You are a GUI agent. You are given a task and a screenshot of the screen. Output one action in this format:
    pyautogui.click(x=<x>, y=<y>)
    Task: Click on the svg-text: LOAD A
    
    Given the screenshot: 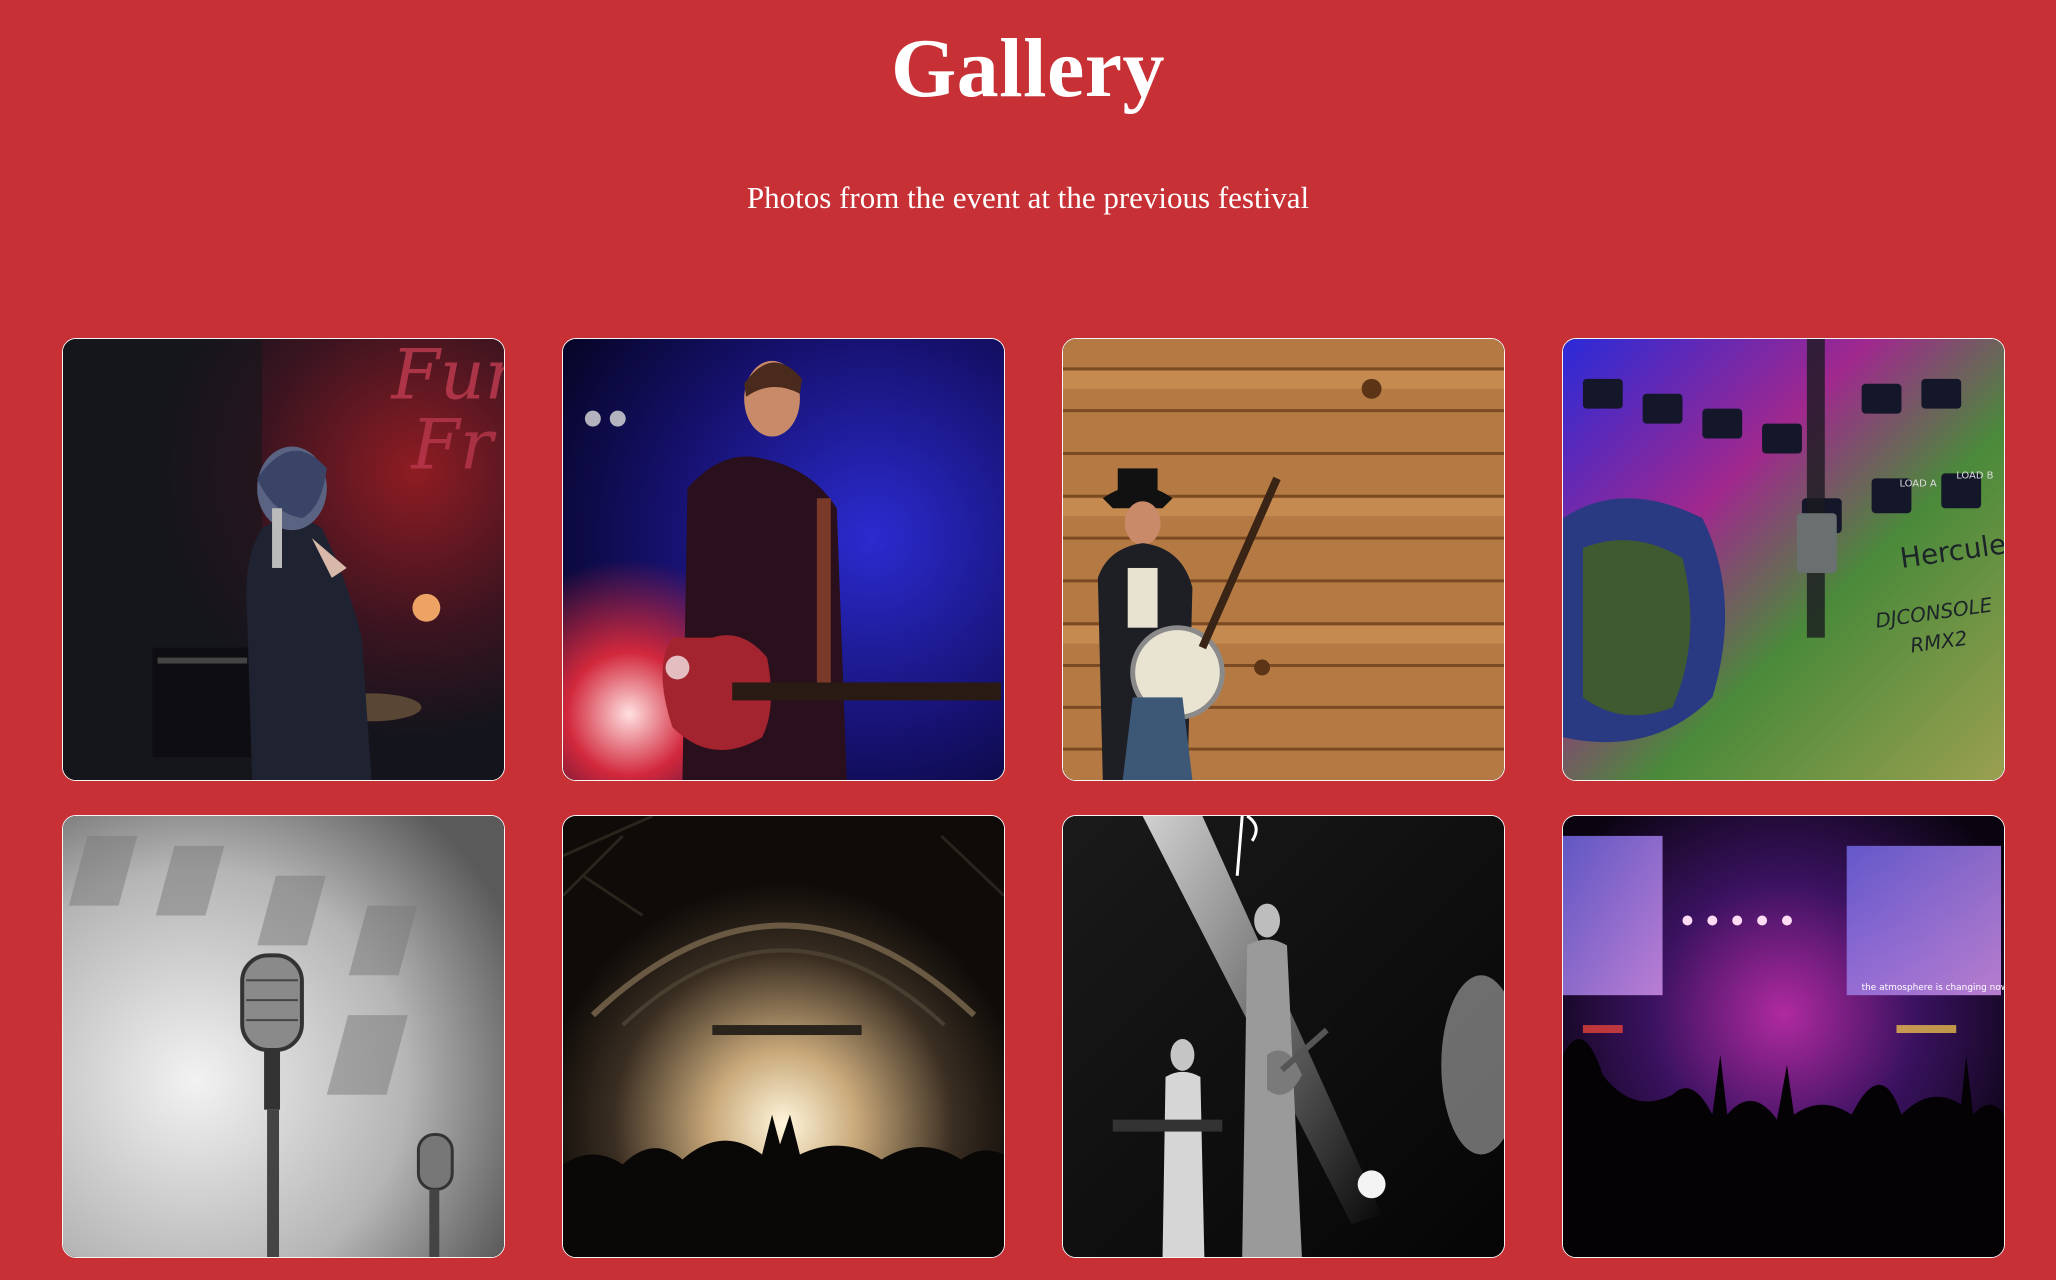 What is the action you would take?
    pyautogui.click(x=1917, y=483)
    